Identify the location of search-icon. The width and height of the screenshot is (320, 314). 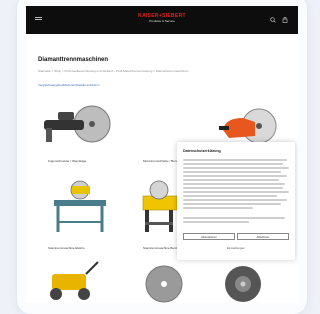
(273, 21).